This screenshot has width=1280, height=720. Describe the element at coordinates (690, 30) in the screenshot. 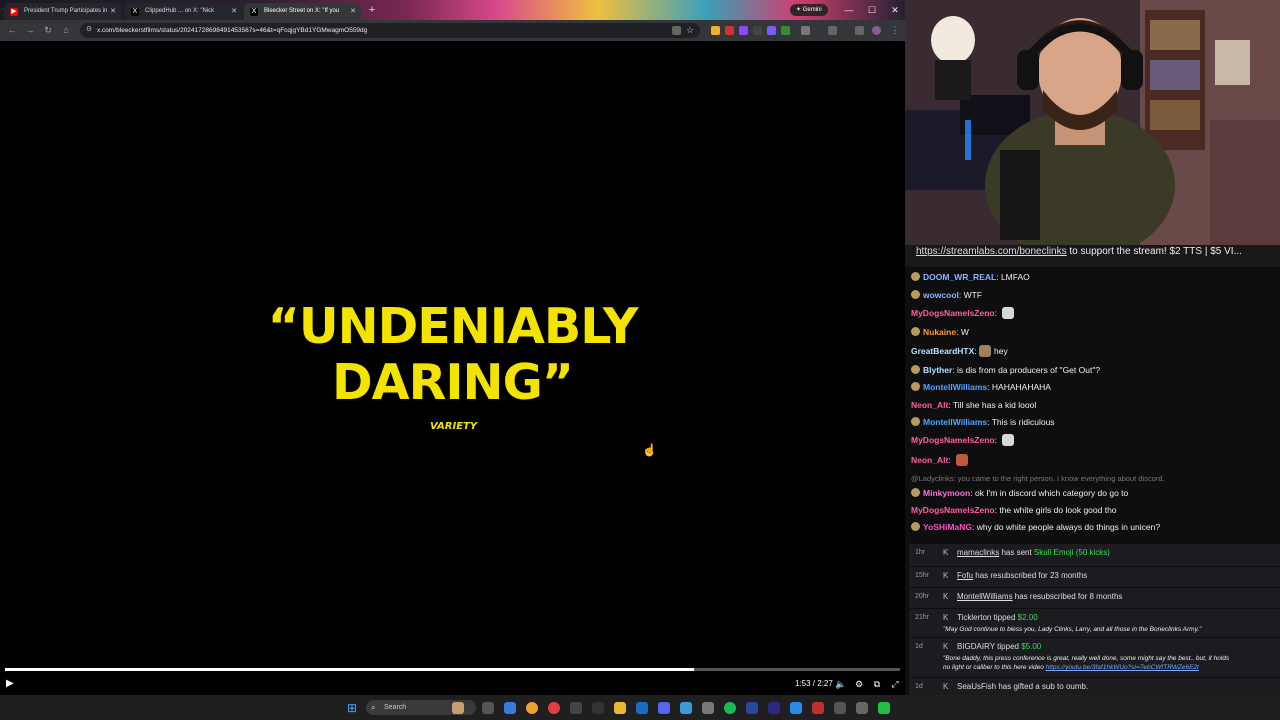

I see `bookmark-star-icon: ☆` at that location.